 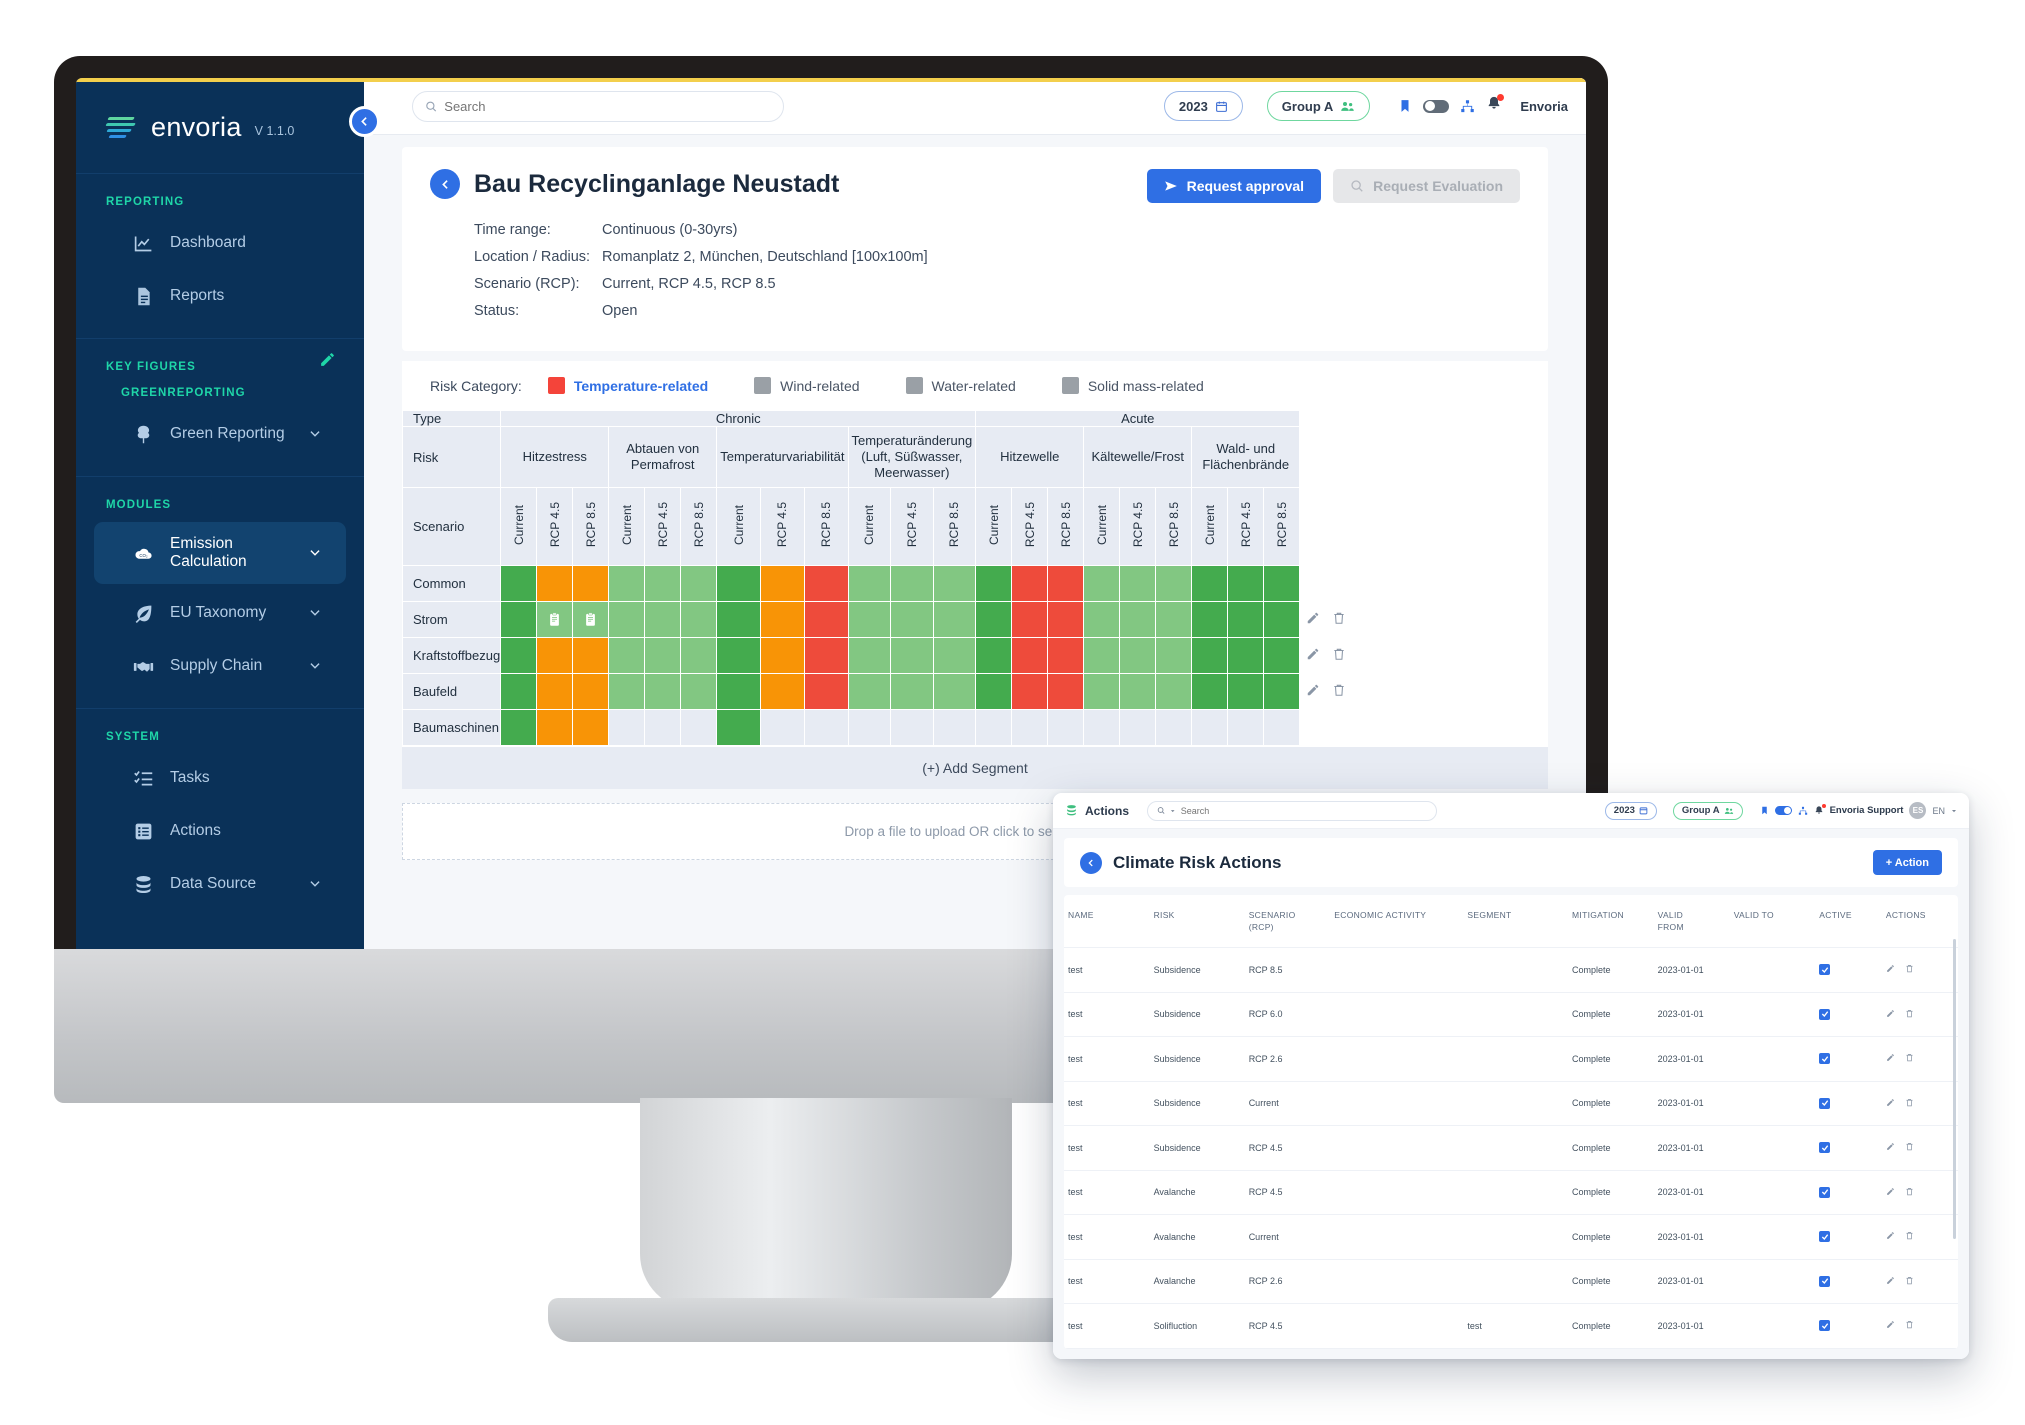 What do you see at coordinates (1203, 106) in the screenshot?
I see `year-selector: 2023` at bounding box center [1203, 106].